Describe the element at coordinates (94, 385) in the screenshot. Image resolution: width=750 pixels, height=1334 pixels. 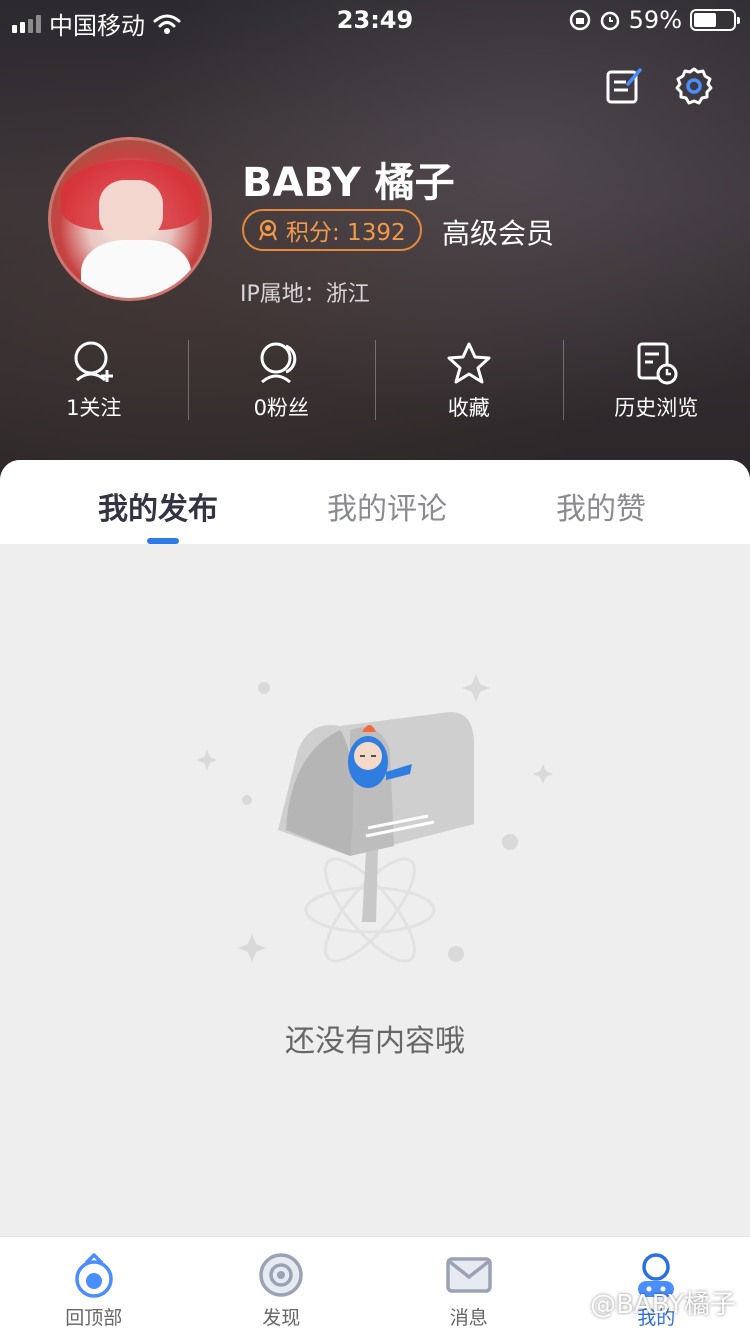
I see `stat-follow: 1关注` at that location.